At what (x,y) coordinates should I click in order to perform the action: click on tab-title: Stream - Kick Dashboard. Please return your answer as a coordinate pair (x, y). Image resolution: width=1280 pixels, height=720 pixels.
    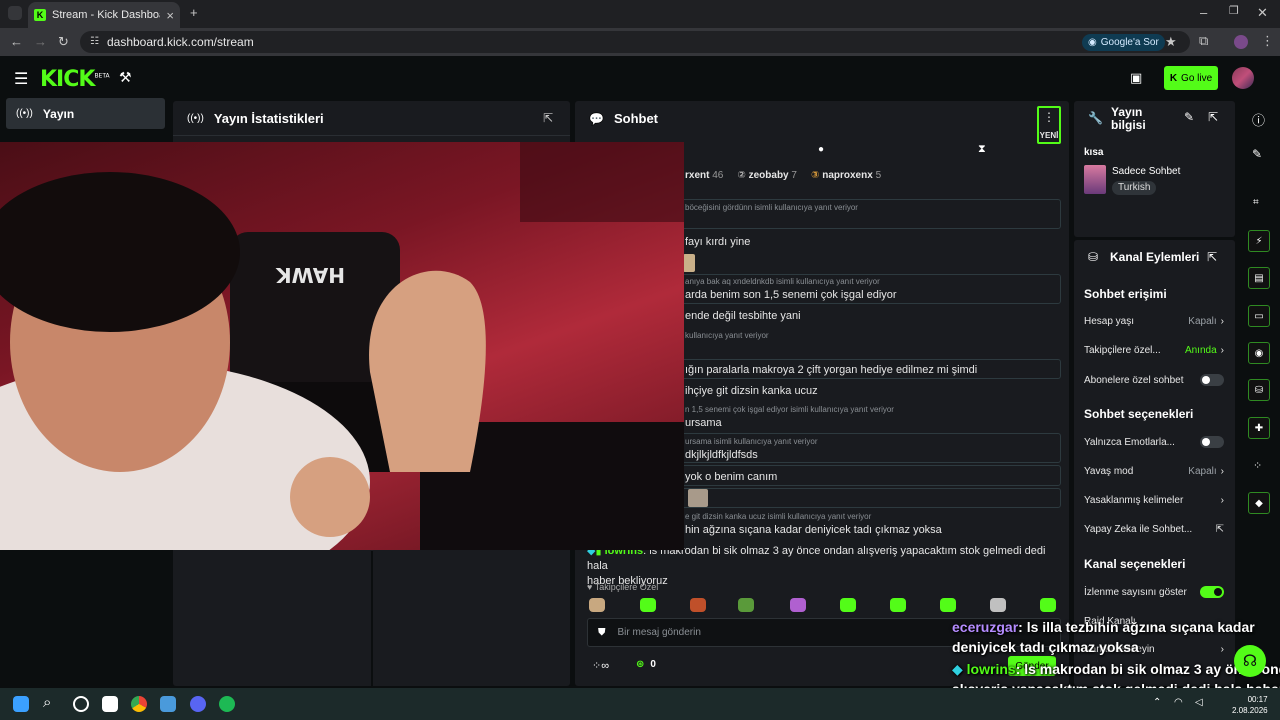
    Looking at the image, I should click on (106, 15).